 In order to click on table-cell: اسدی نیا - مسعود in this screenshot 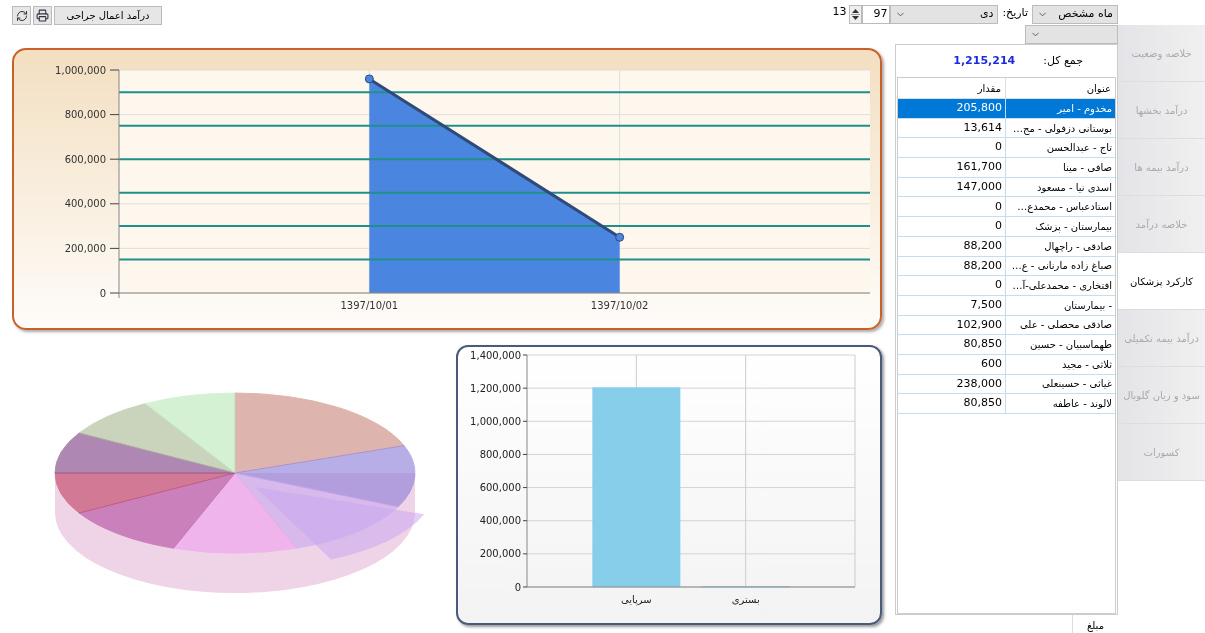, I will do `click(1060, 187)`.